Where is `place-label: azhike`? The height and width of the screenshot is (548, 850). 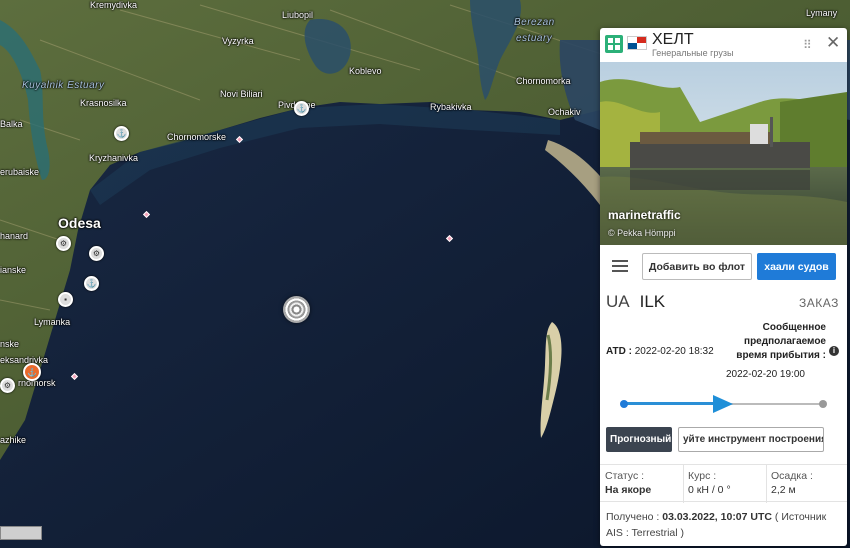
place-label: azhike is located at coordinates (13, 440).